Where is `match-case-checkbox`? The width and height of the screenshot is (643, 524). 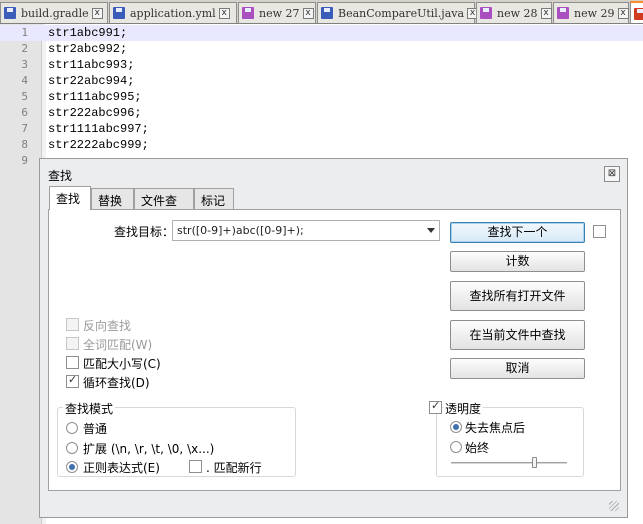
match-case-checkbox is located at coordinates (72, 362).